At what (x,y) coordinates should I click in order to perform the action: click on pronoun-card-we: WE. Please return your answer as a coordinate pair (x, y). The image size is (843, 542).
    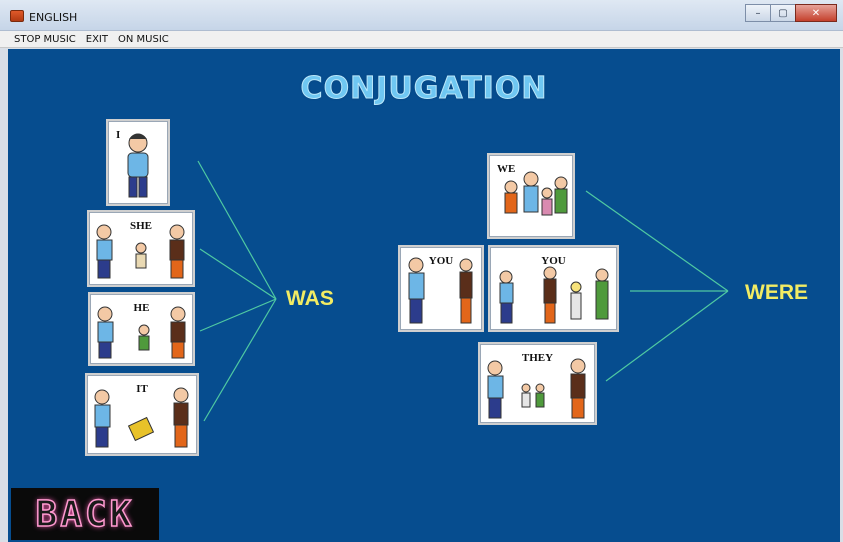
    Looking at the image, I should click on (531, 196).